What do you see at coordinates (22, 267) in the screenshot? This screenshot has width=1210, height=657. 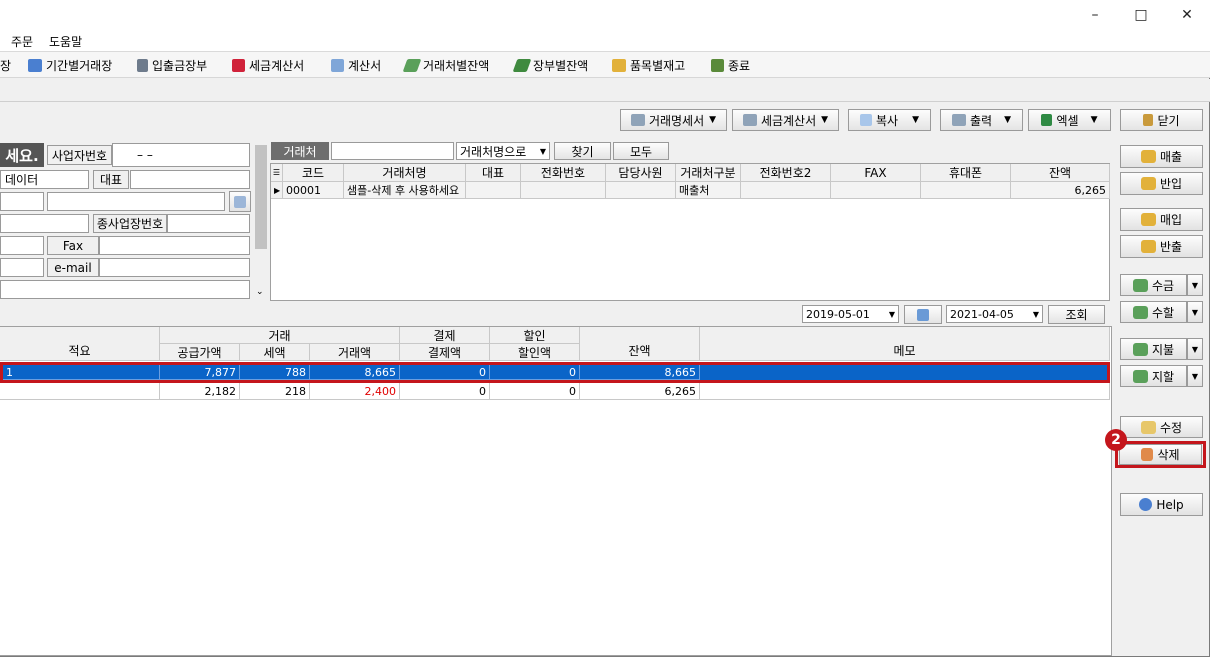 I see `mobile-input` at bounding box center [22, 267].